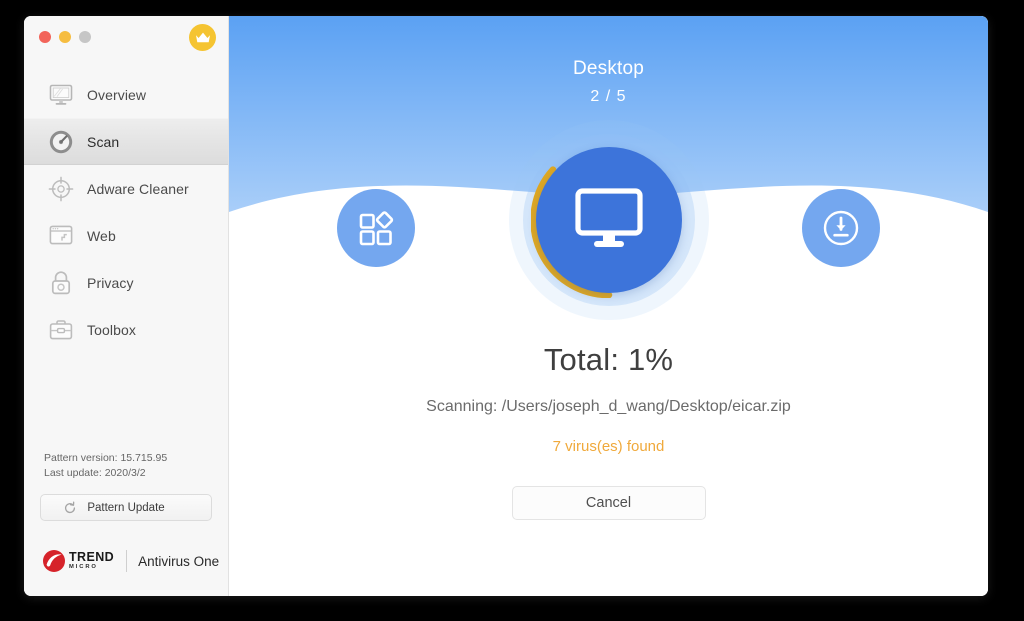 The height and width of the screenshot is (621, 1024). Describe the element at coordinates (70, 506) in the screenshot. I see `refresh-icon` at that location.